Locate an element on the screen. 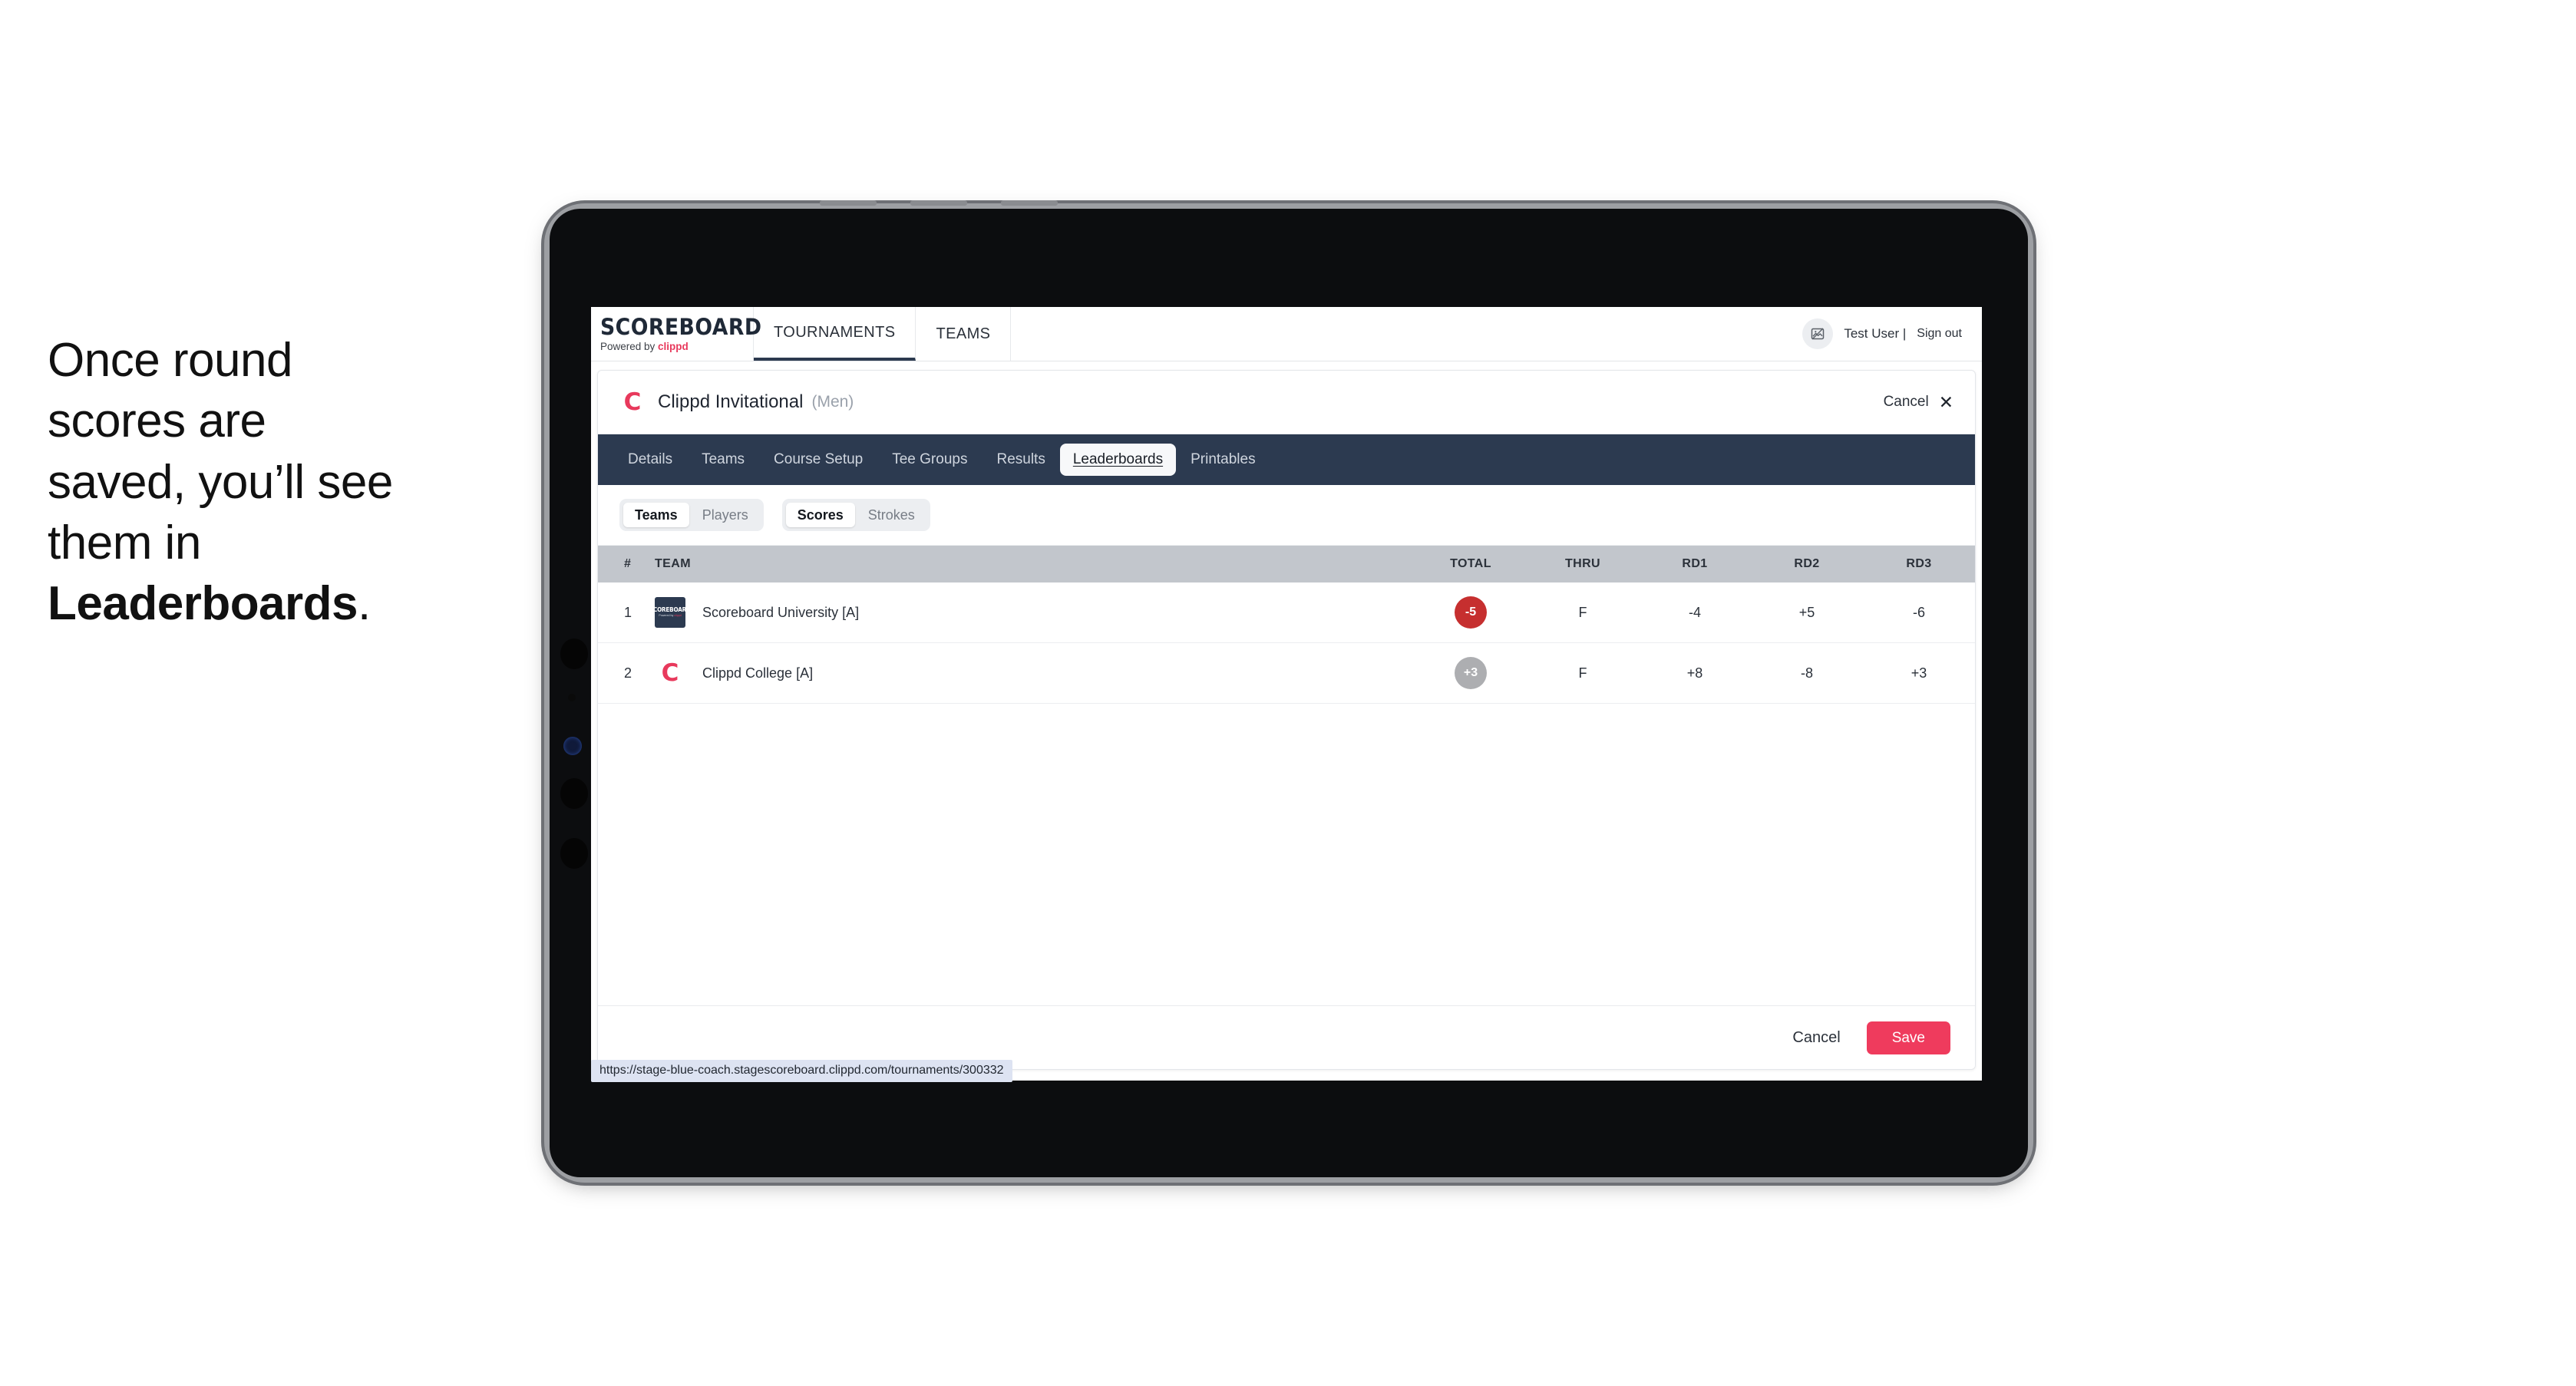 The image size is (2576, 1386). row-rd3: -6 is located at coordinates (1918, 612).